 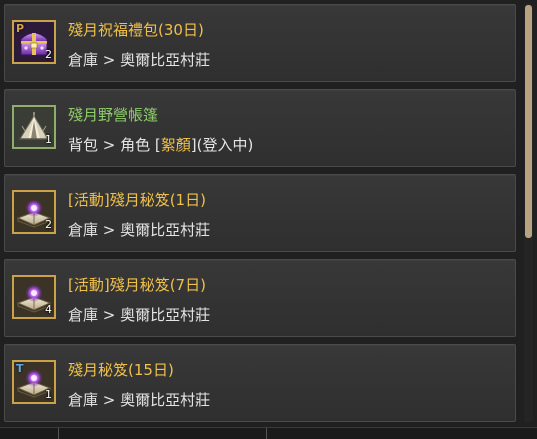 What do you see at coordinates (528, 121) in the screenshot?
I see `scrollbar-thumb` at bounding box center [528, 121].